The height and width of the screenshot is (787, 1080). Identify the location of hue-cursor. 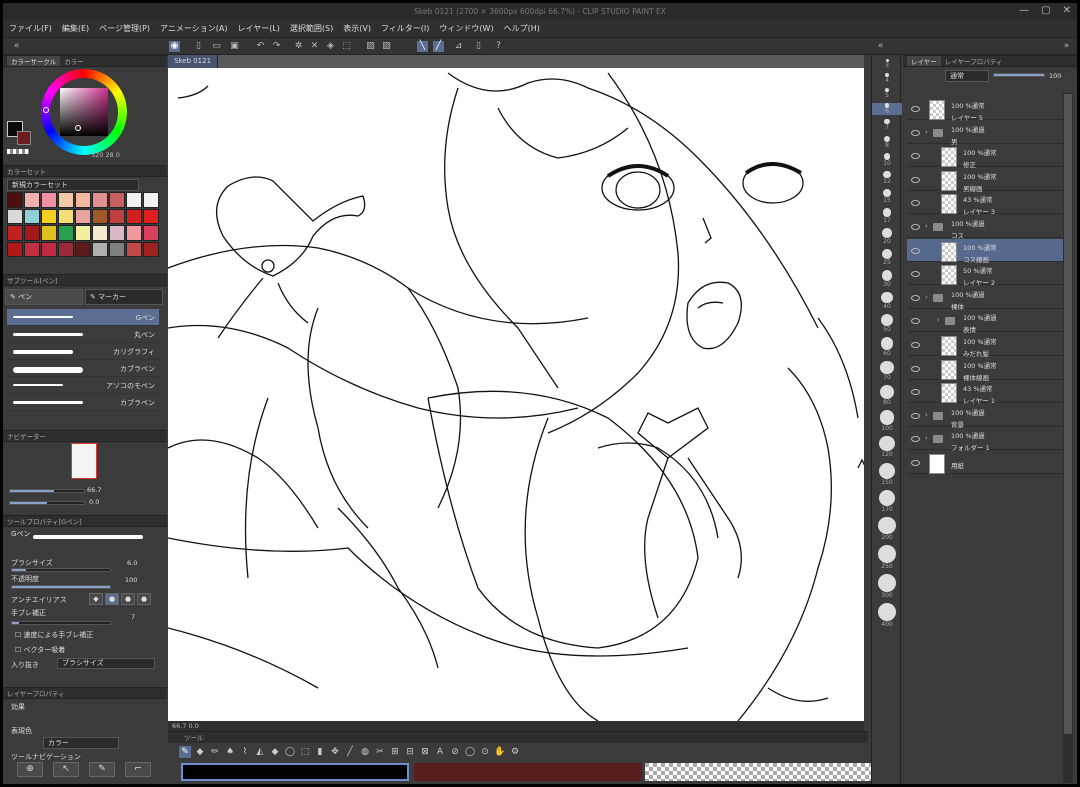
(46, 110).